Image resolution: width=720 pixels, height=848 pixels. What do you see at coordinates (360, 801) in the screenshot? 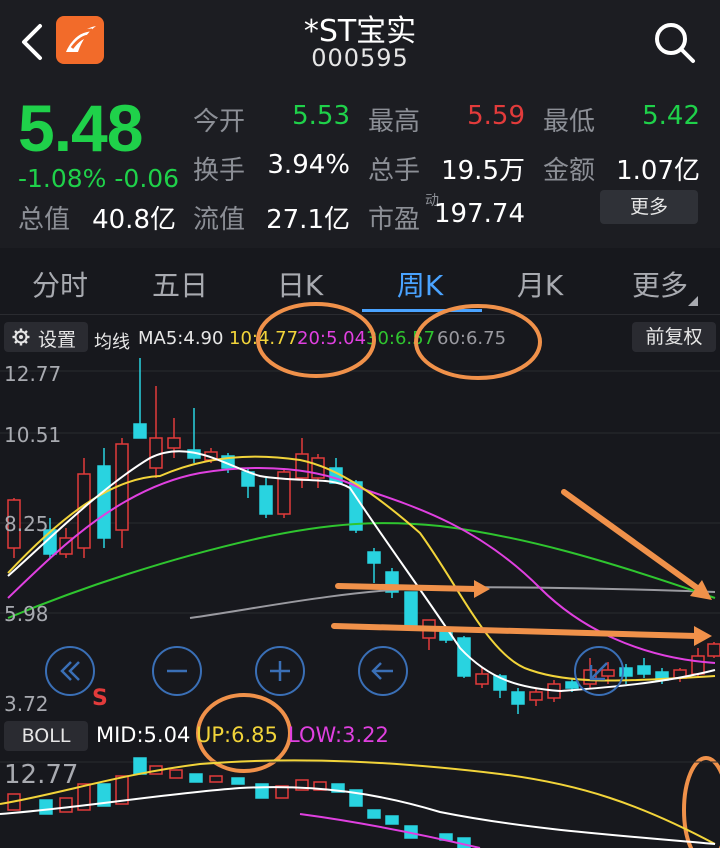
I see `boll-chart` at bounding box center [360, 801].